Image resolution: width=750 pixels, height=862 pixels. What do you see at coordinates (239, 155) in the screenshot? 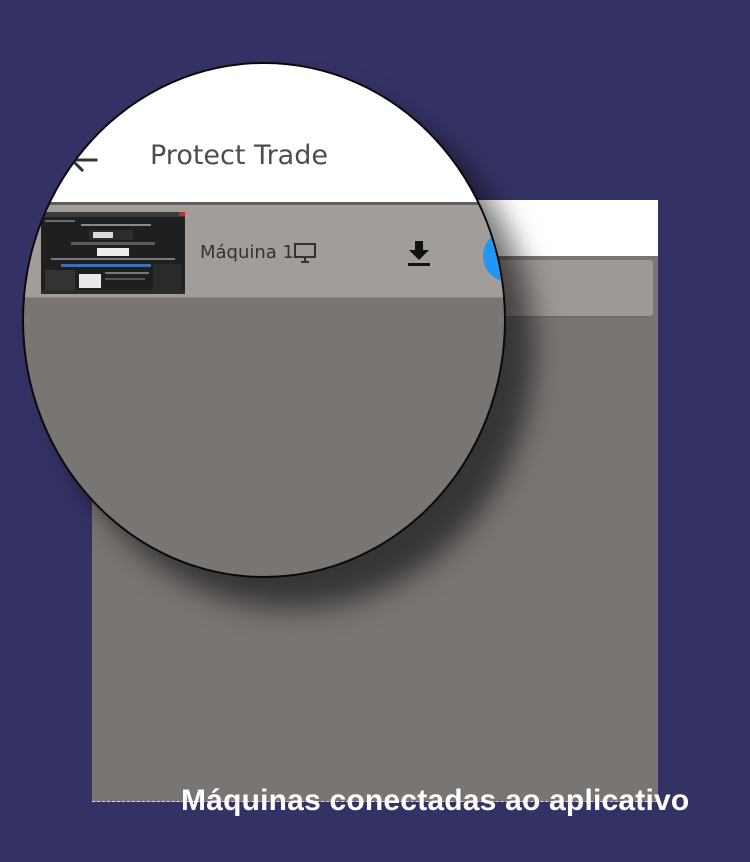
I see `app-title: Protect Trade` at bounding box center [239, 155].